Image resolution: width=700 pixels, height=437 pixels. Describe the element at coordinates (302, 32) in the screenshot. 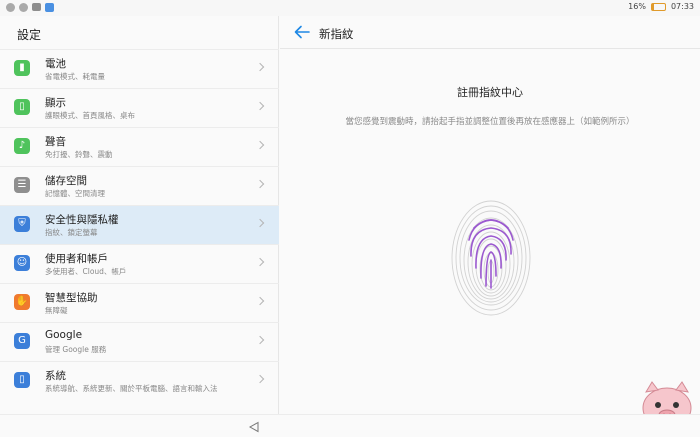

I see `back-arrow-icon` at that location.